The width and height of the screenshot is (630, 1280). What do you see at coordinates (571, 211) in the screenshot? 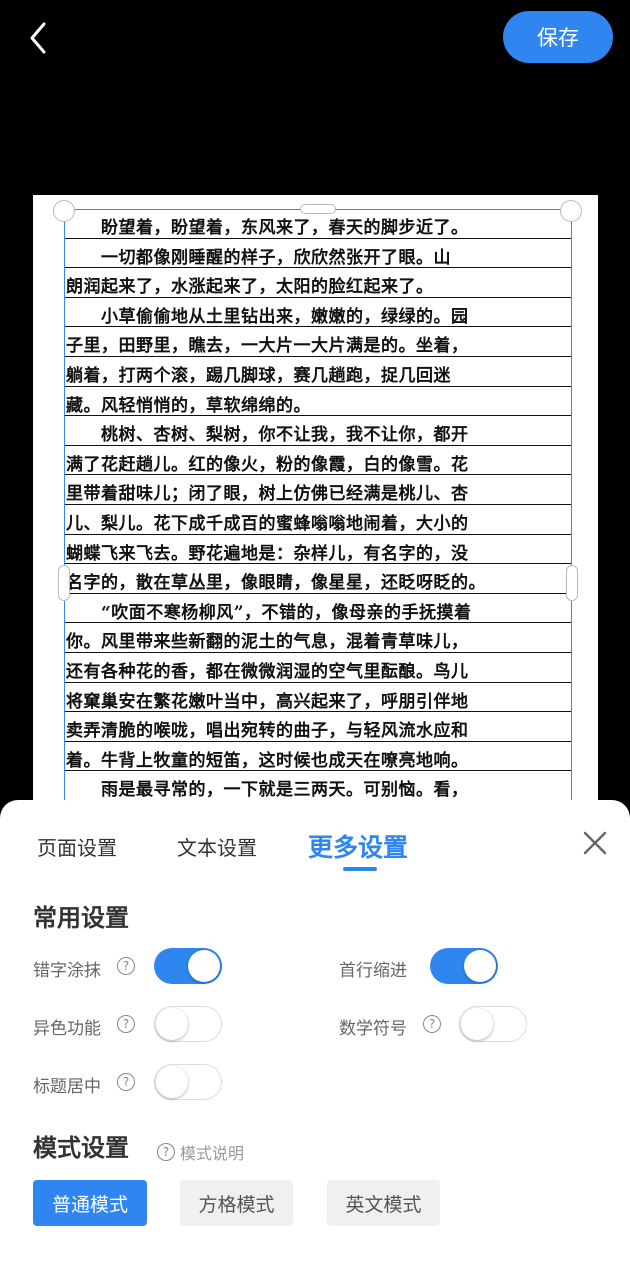
I see `crop-handle-top-right` at bounding box center [571, 211].